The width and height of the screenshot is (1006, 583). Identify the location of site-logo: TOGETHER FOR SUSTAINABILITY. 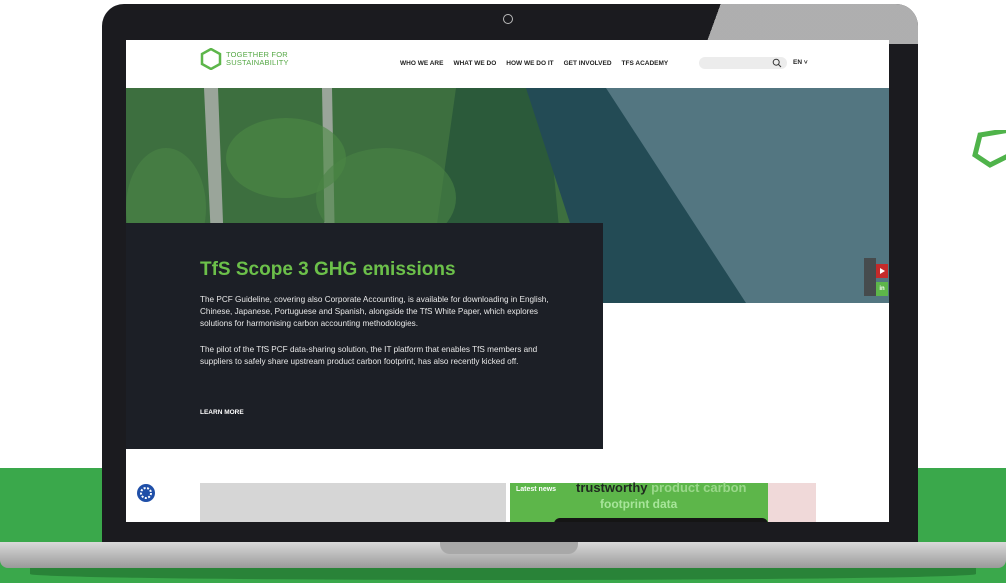
(244, 59).